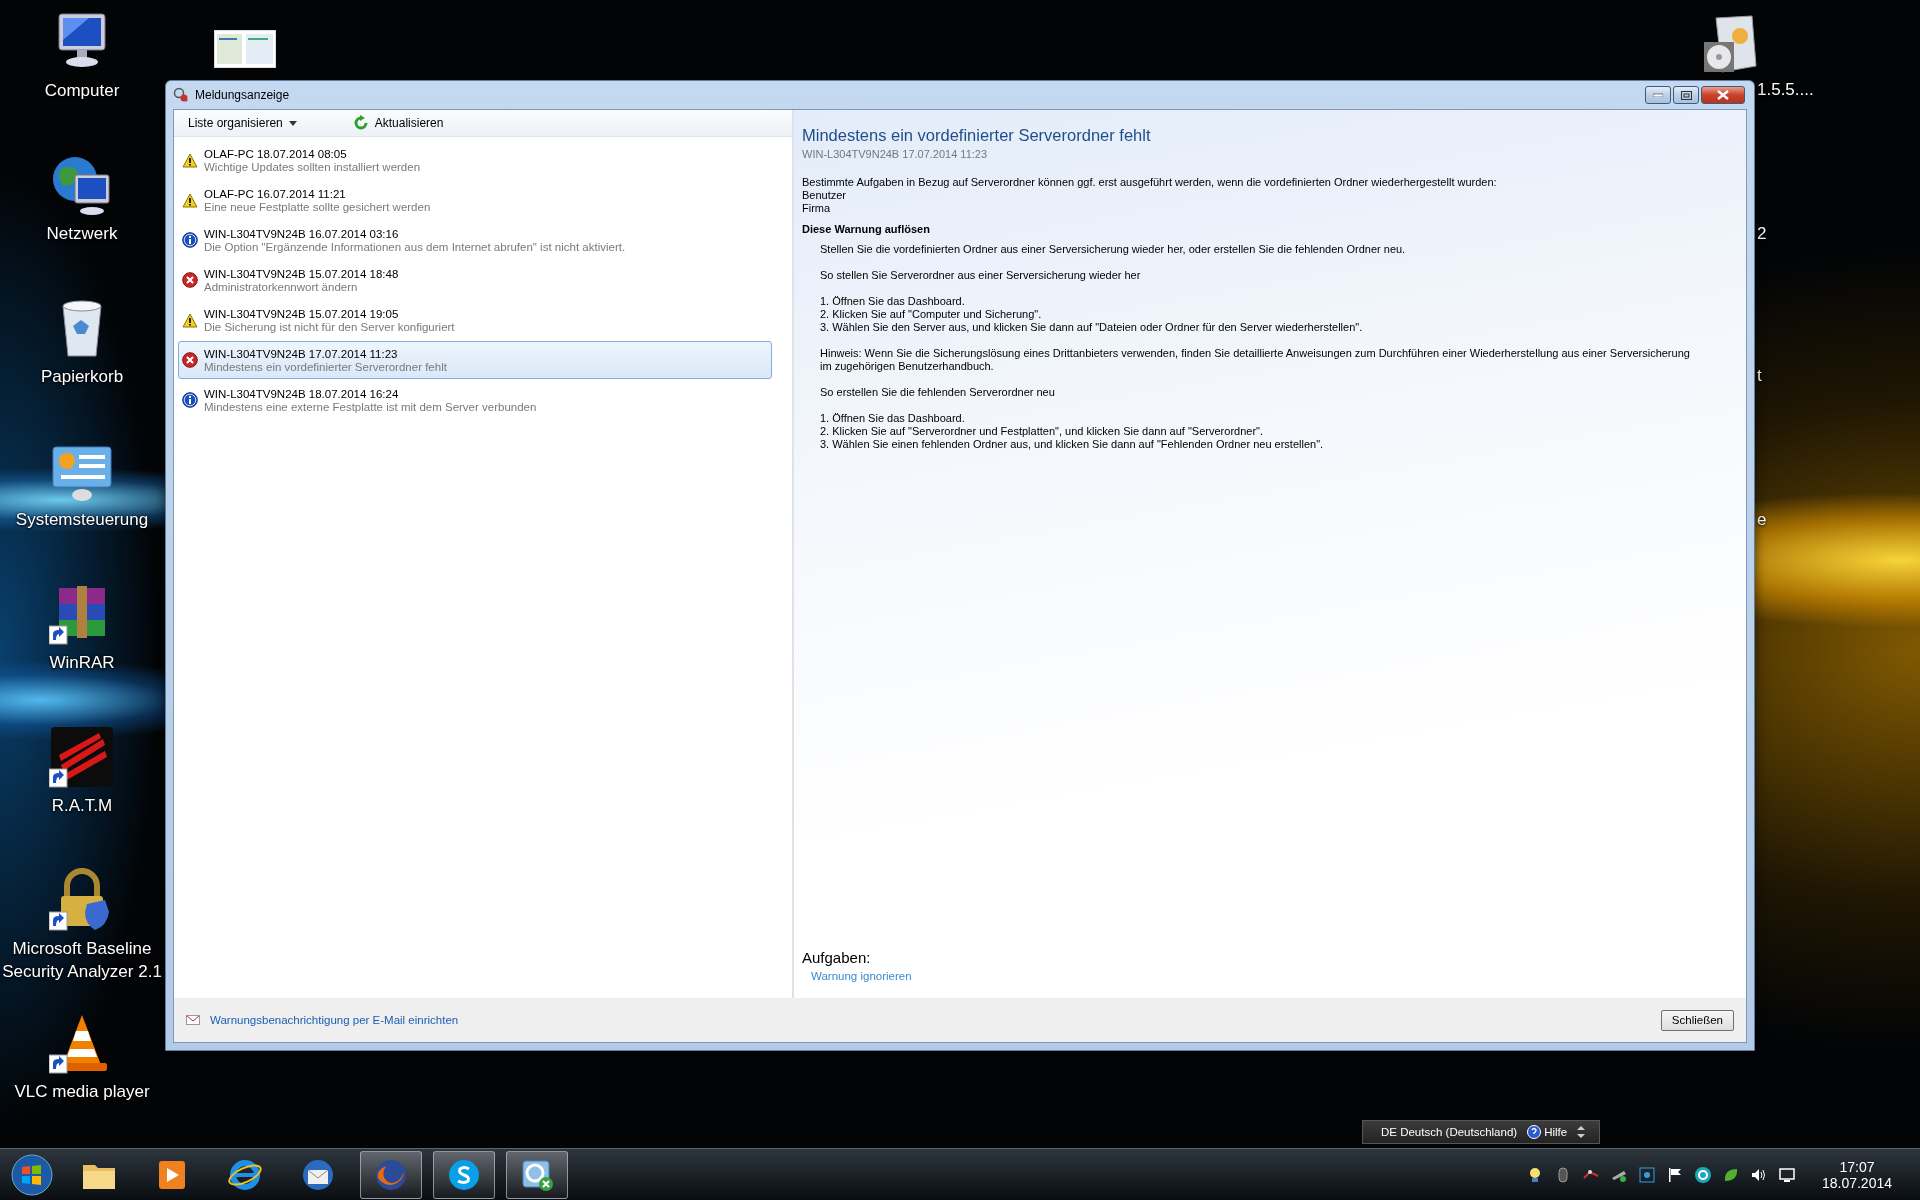  I want to click on alert-message: Wichtige Updates sollten installiert werden, so click(312, 166).